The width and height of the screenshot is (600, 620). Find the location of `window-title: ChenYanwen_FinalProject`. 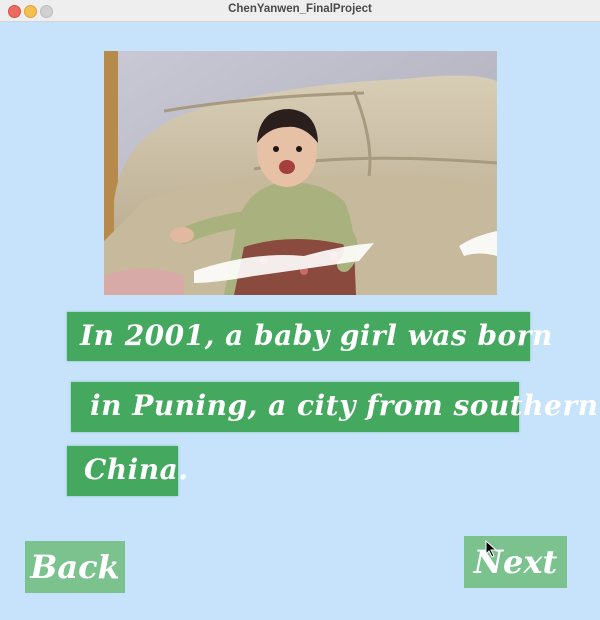

window-title: ChenYanwen_FinalProject is located at coordinates (300, 9).